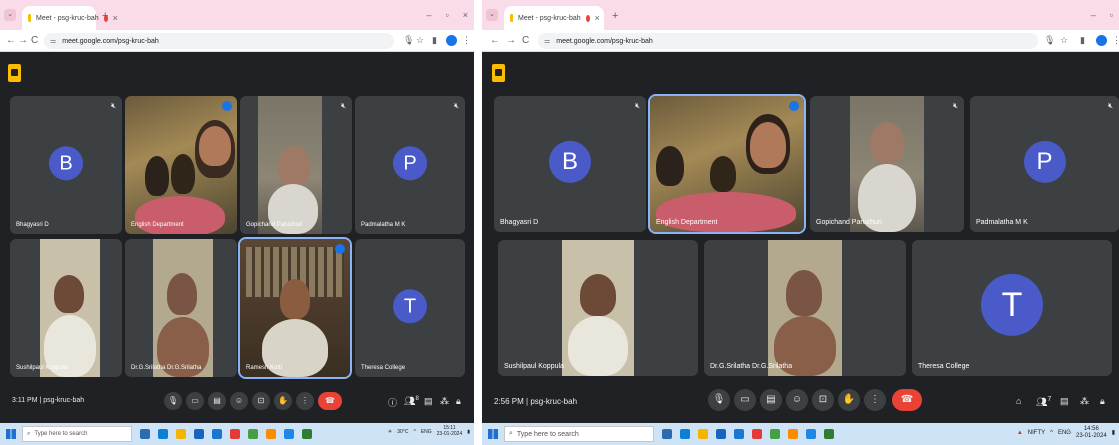 The width and height of the screenshot is (1119, 445). I want to click on info-icon: ⌂, so click(1018, 401).